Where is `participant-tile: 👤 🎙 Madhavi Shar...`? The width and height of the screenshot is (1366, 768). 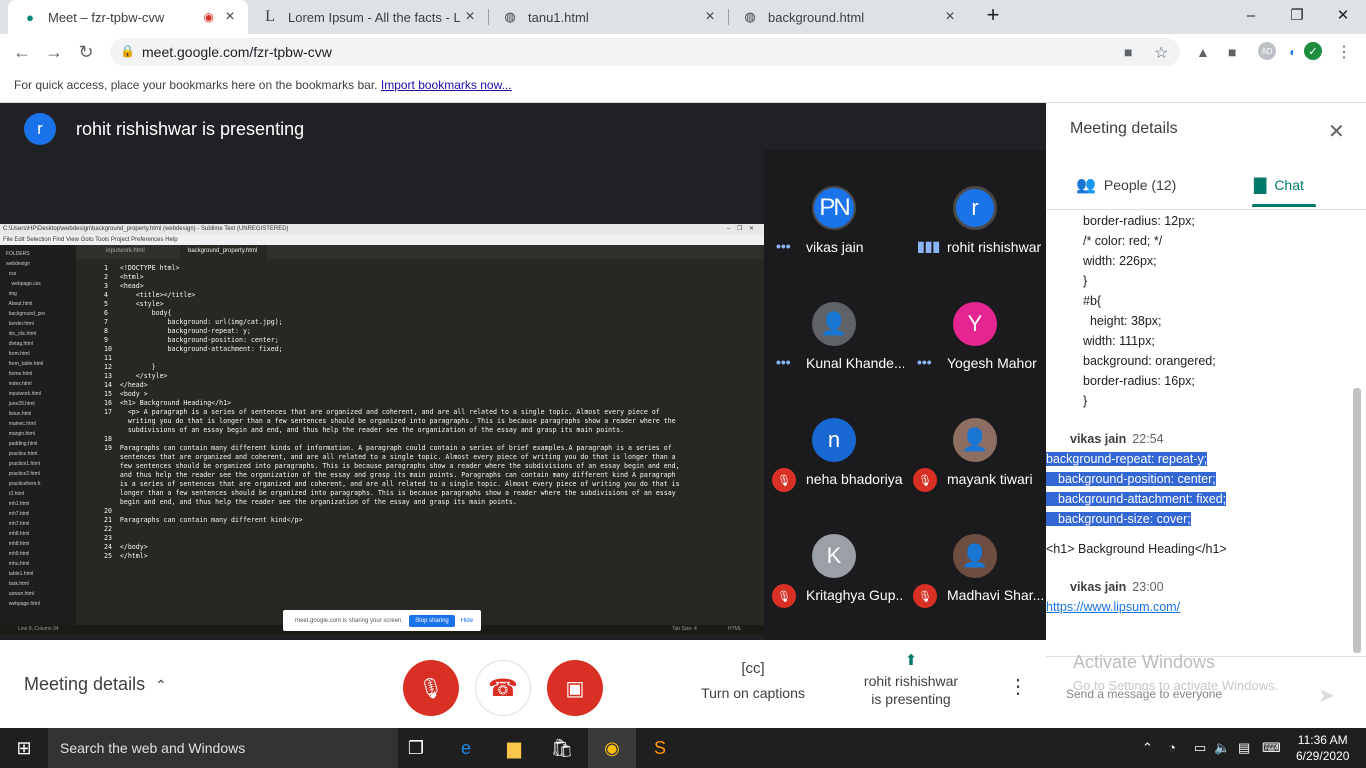 participant-tile: 👤 🎙 Madhavi Shar... is located at coordinates (975, 556).